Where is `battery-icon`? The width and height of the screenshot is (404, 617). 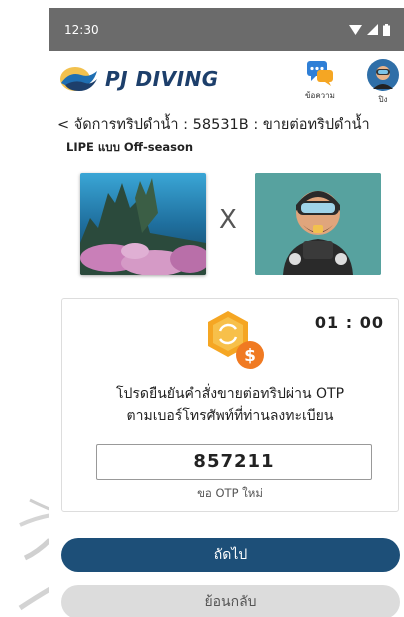 battery-icon is located at coordinates (386, 29).